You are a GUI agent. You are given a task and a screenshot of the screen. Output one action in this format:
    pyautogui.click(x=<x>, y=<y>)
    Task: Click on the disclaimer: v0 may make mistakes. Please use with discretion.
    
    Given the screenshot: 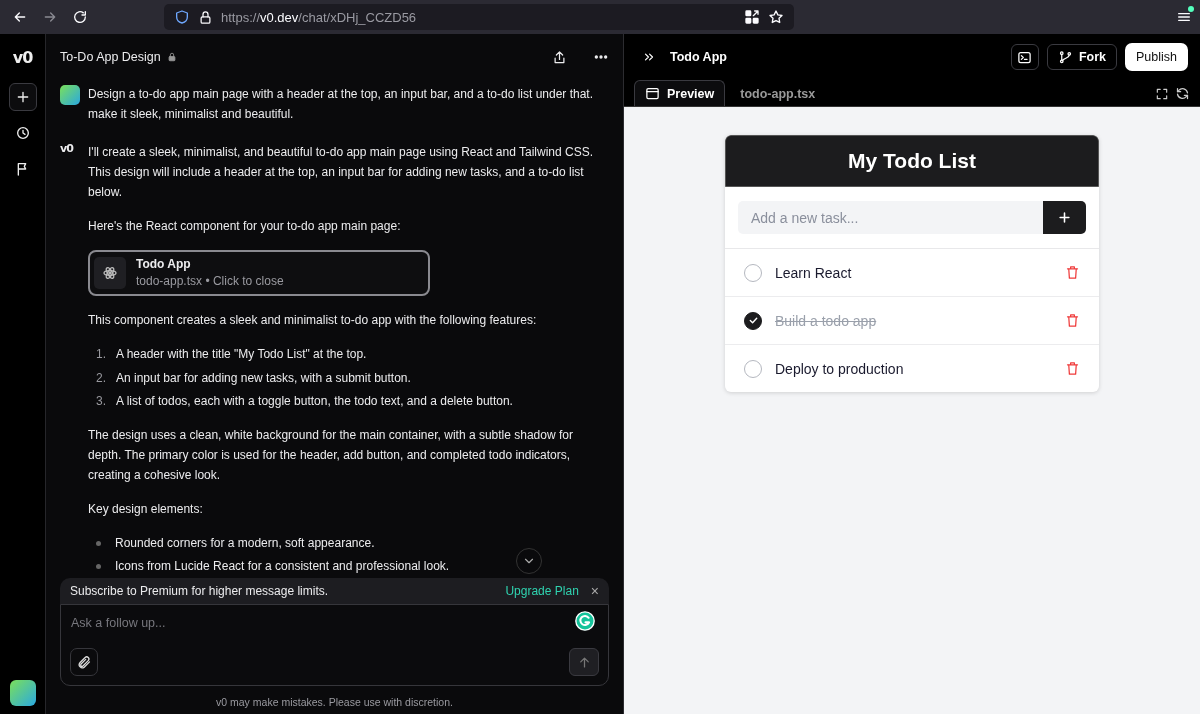 What is the action you would take?
    pyautogui.click(x=334, y=702)
    